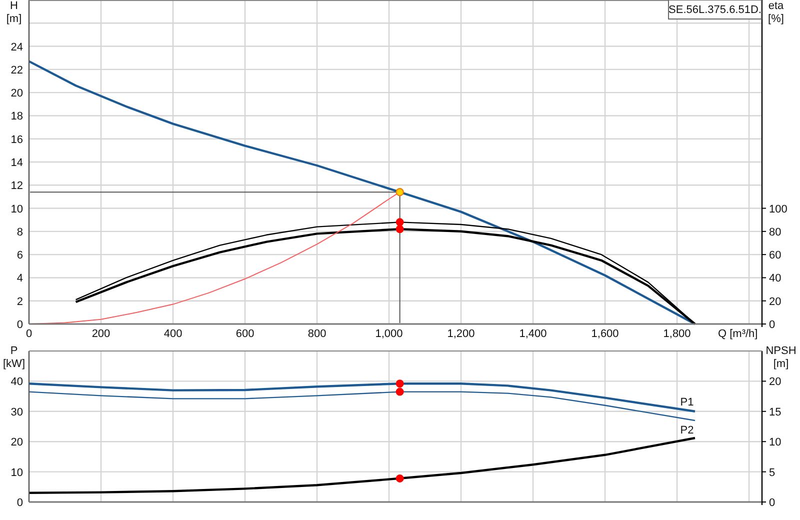 Image resolution: width=800 pixels, height=520 pixels. I want to click on tick-label: 60, so click(775, 256).